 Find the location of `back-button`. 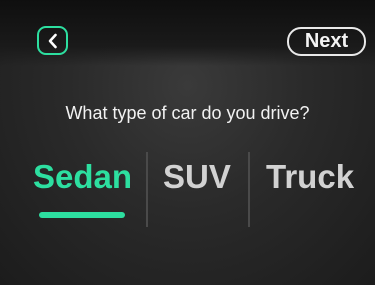

back-button is located at coordinates (52, 40).